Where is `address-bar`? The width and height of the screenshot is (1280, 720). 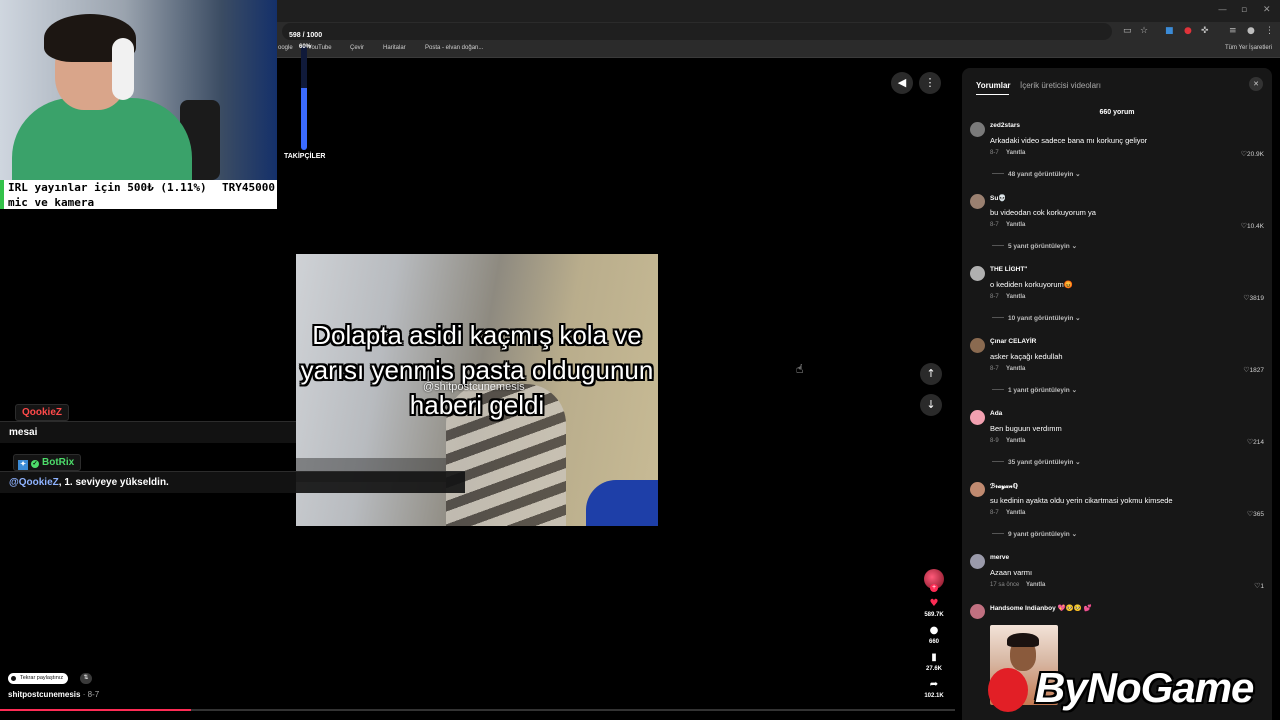 address-bar is located at coordinates (697, 31).